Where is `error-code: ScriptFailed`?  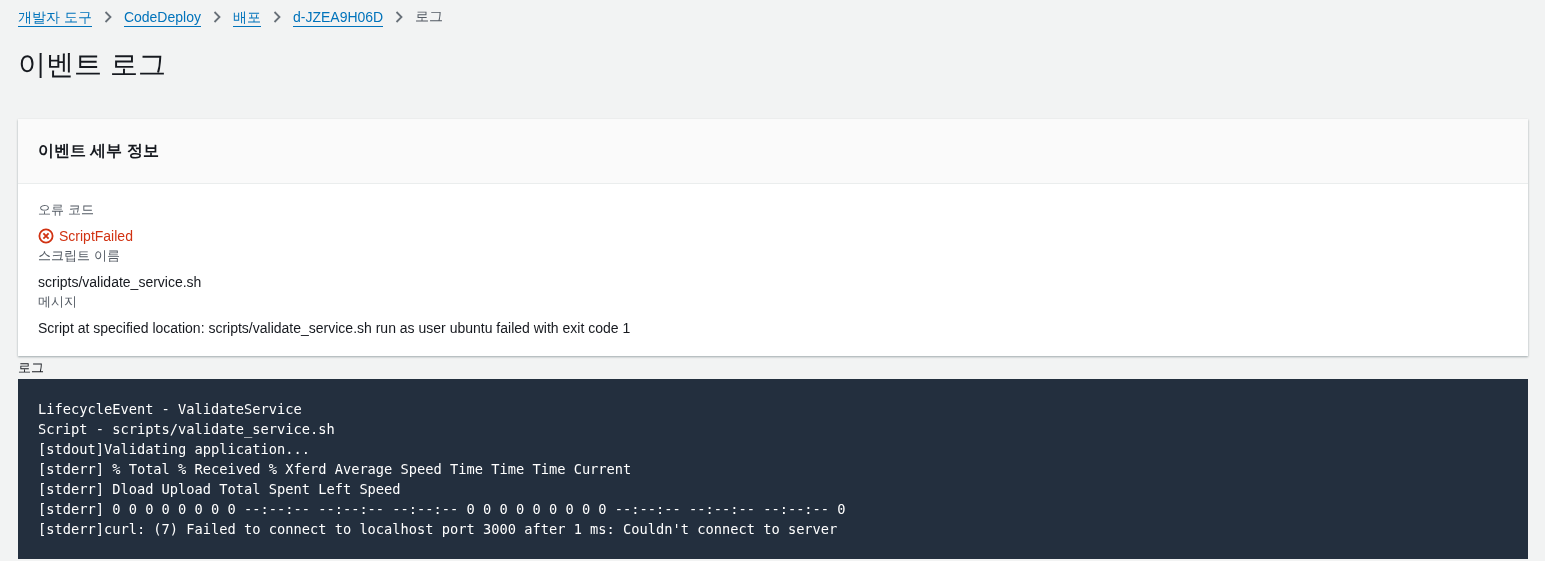
error-code: ScriptFailed is located at coordinates (96, 236).